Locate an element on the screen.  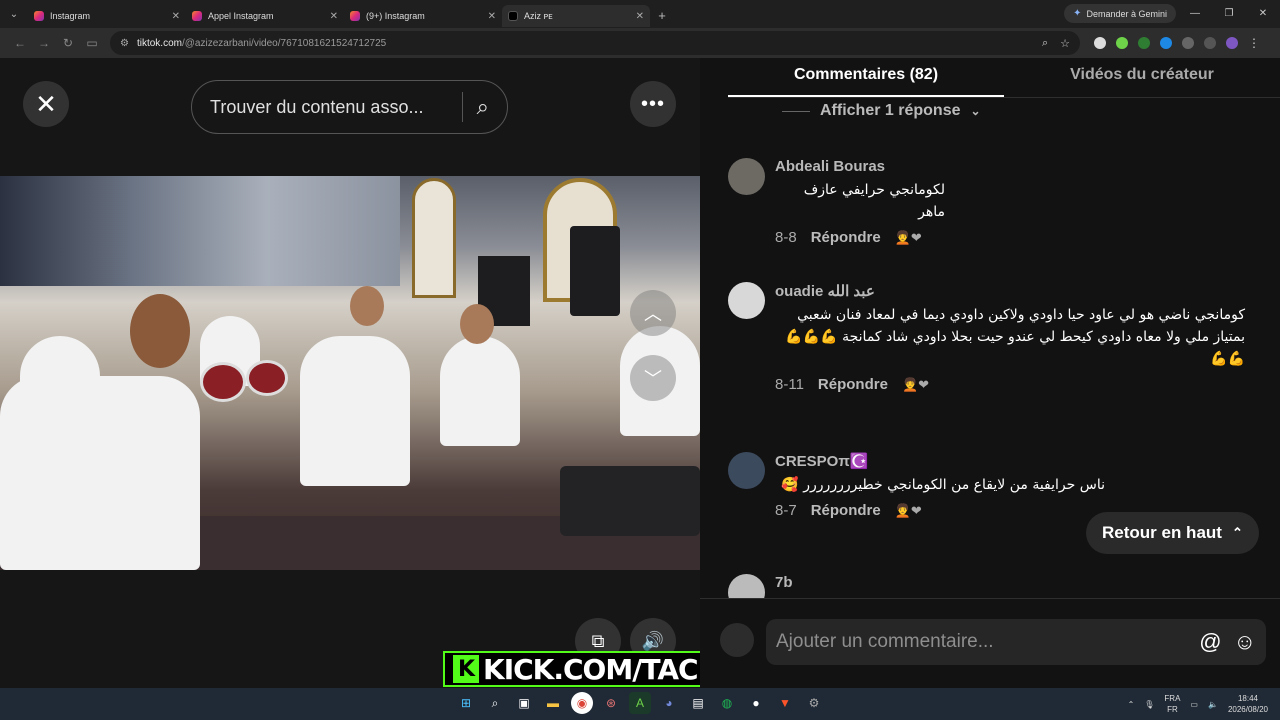
comment-username: ouadie عبد الله is located at coordinates (1015, 291).